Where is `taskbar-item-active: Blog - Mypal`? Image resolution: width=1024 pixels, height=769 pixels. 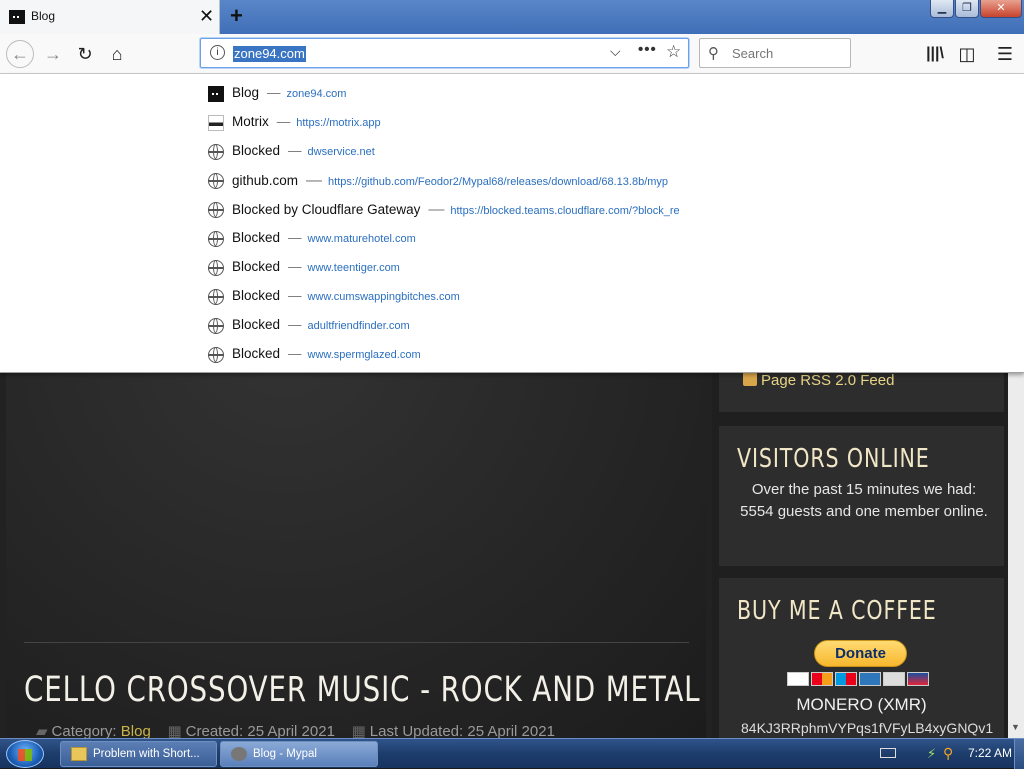
taskbar-item-active: Blog - Mypal is located at coordinates (299, 754).